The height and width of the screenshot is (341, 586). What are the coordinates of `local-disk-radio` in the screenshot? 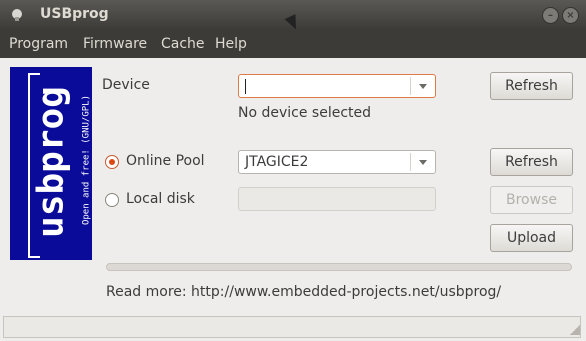 It's located at (112, 200).